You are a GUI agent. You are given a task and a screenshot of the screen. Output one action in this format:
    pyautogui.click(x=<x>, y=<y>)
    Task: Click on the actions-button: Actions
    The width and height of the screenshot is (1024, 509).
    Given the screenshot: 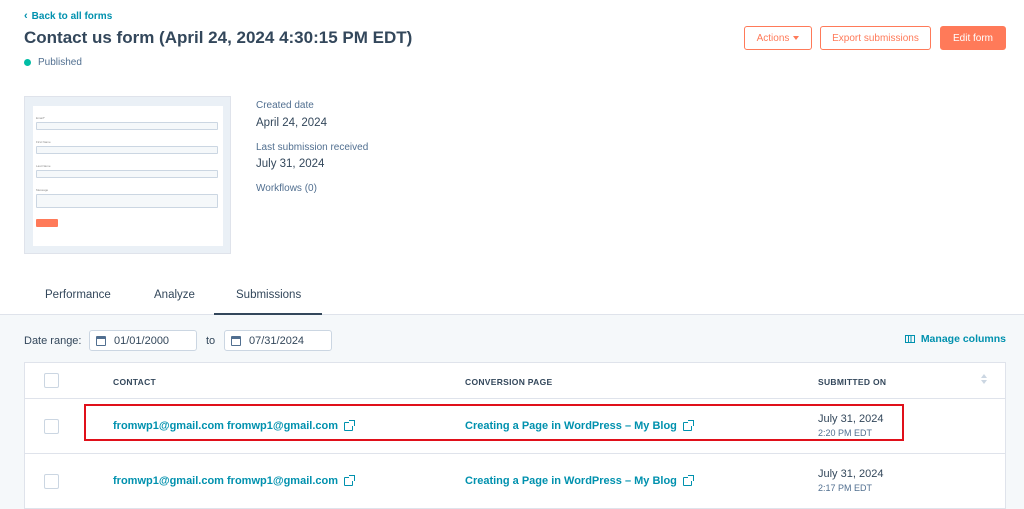 What is the action you would take?
    pyautogui.click(x=778, y=38)
    